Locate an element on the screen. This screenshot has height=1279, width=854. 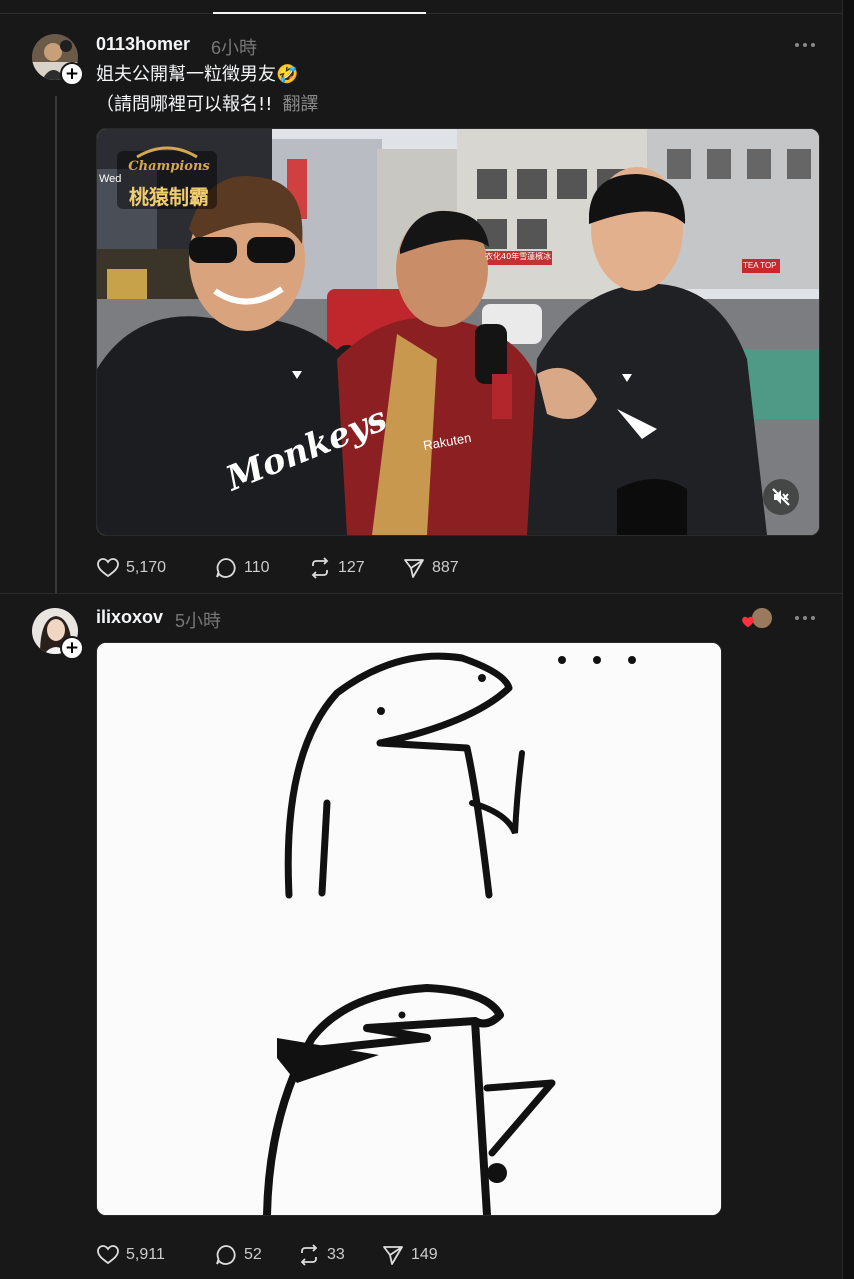
post1-actions: 5,170 110 127 887 is located at coordinates (277, 568).